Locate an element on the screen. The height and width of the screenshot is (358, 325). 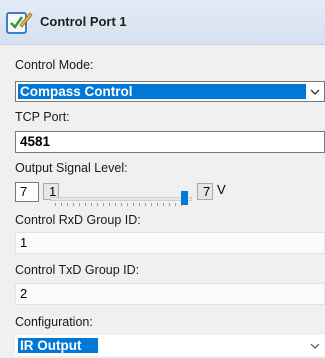
control-mode-dropdown: Compass Control is located at coordinates (170, 91).